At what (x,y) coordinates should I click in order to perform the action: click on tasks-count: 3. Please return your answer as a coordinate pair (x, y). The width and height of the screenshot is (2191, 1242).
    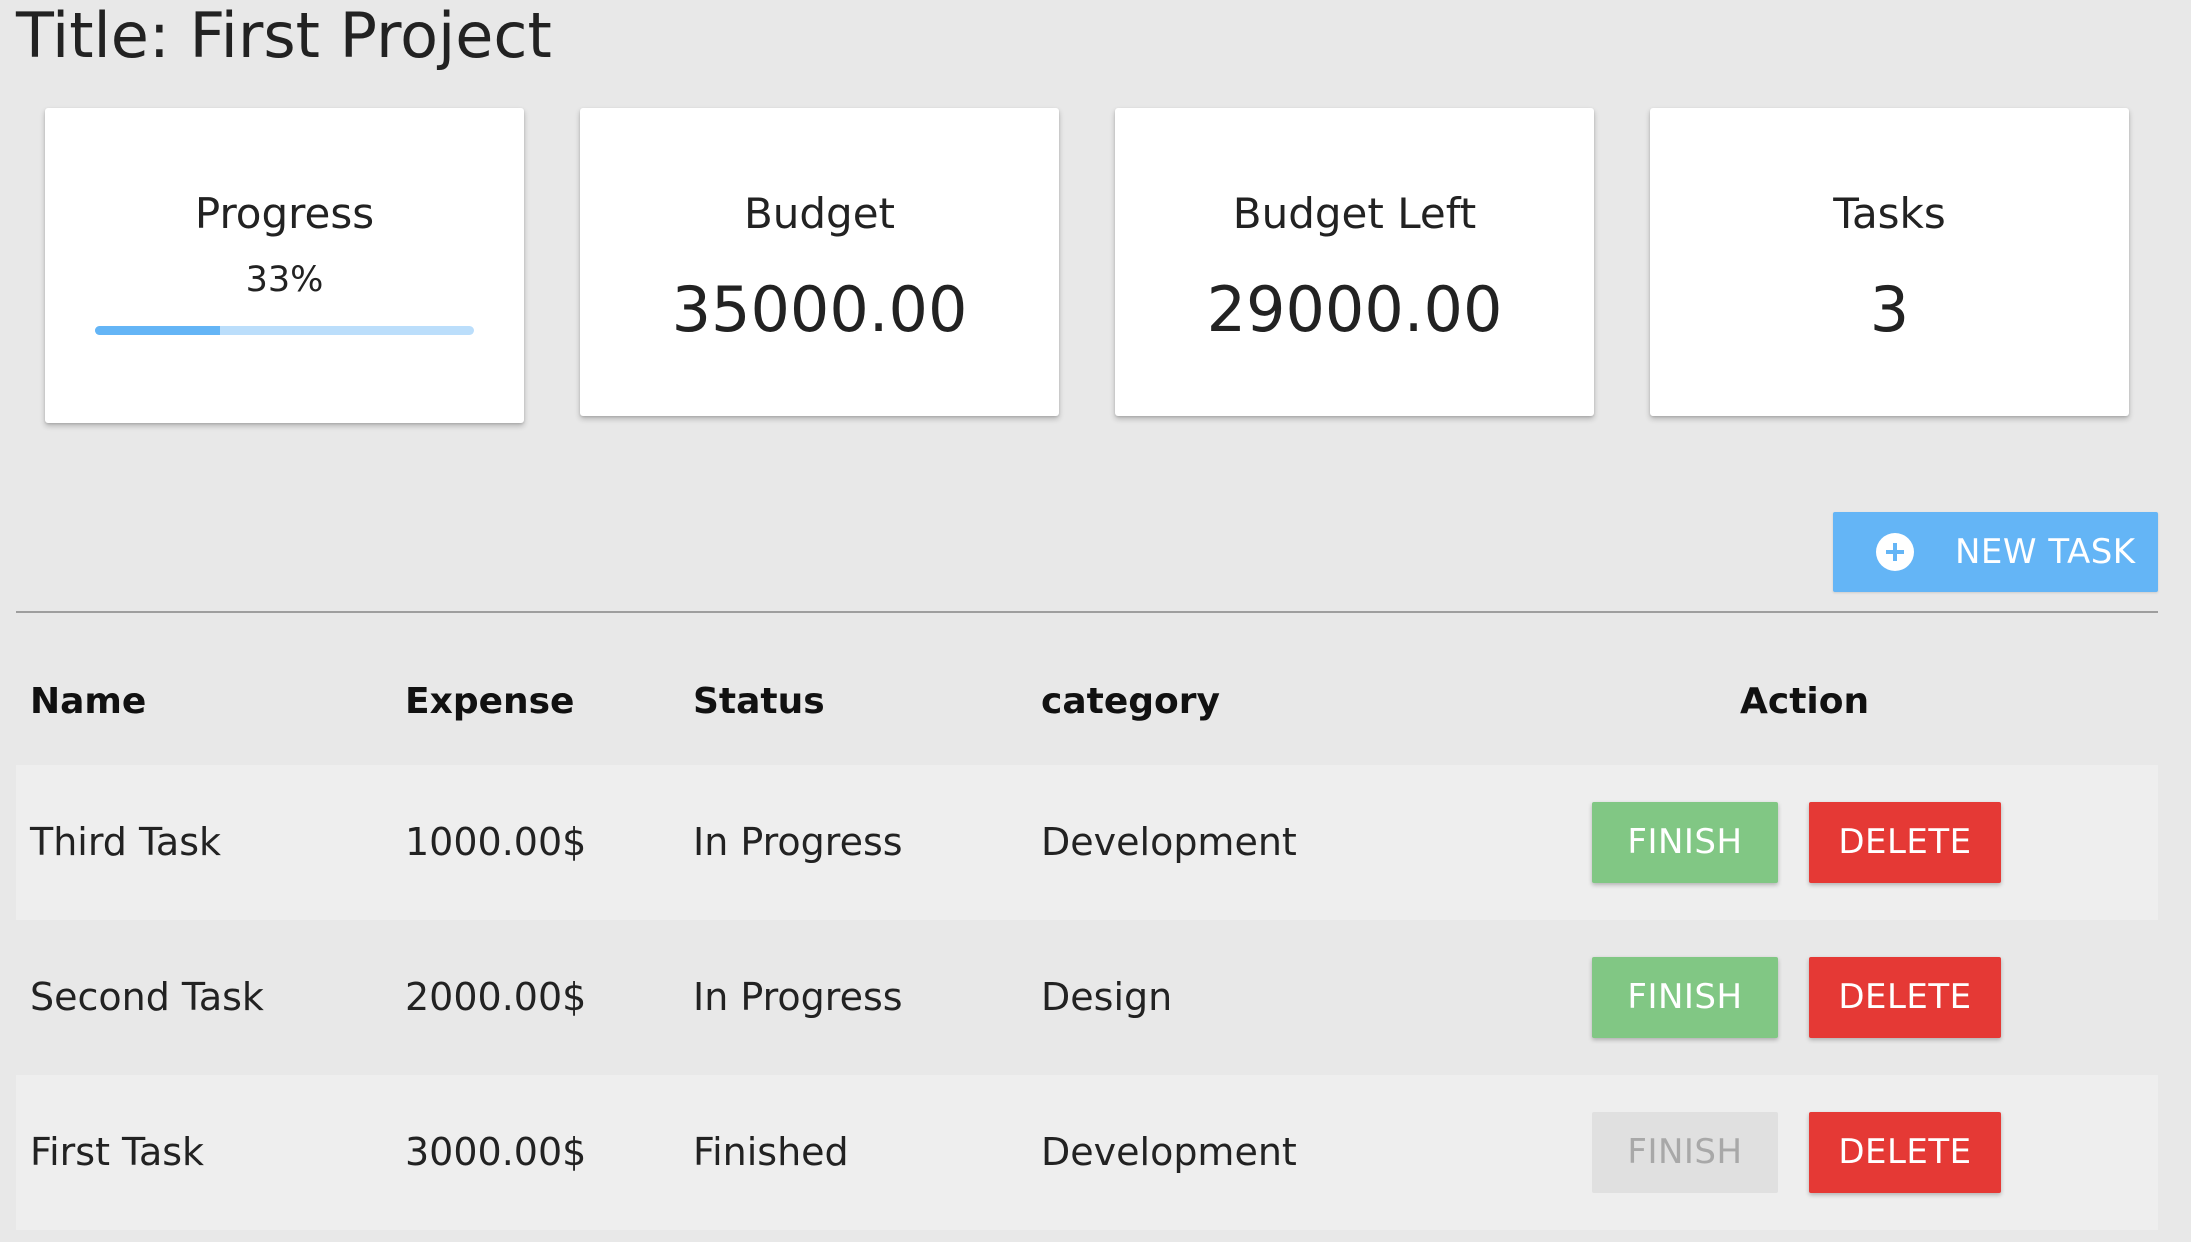
    Looking at the image, I should click on (1889, 309).